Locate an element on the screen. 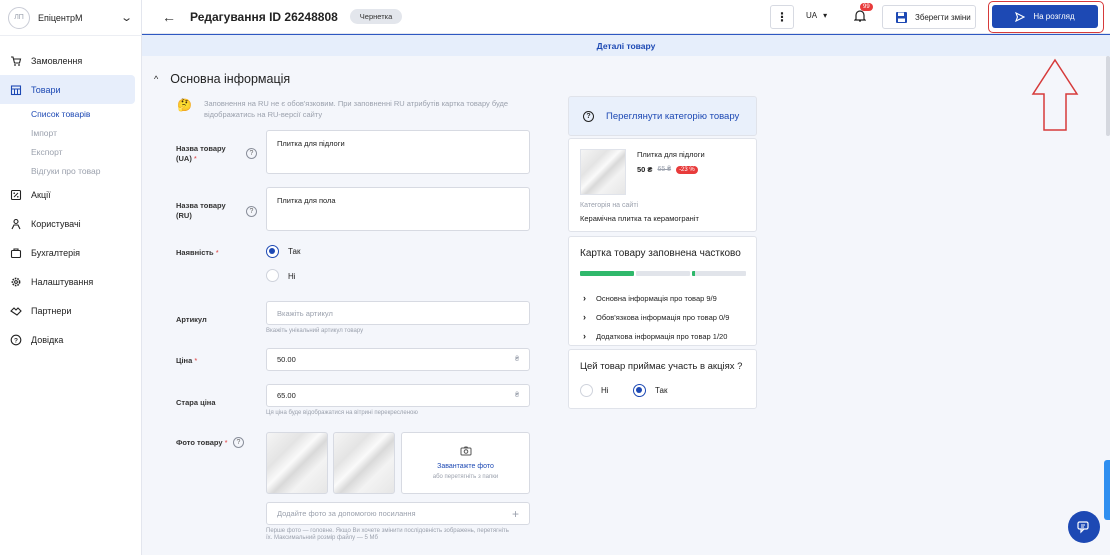 The image size is (1110, 555). language-value: UA is located at coordinates (812, 15).